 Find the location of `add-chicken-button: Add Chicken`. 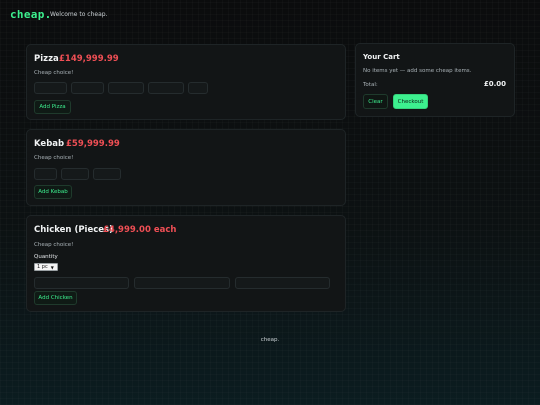

add-chicken-button: Add Chicken is located at coordinates (55, 298).